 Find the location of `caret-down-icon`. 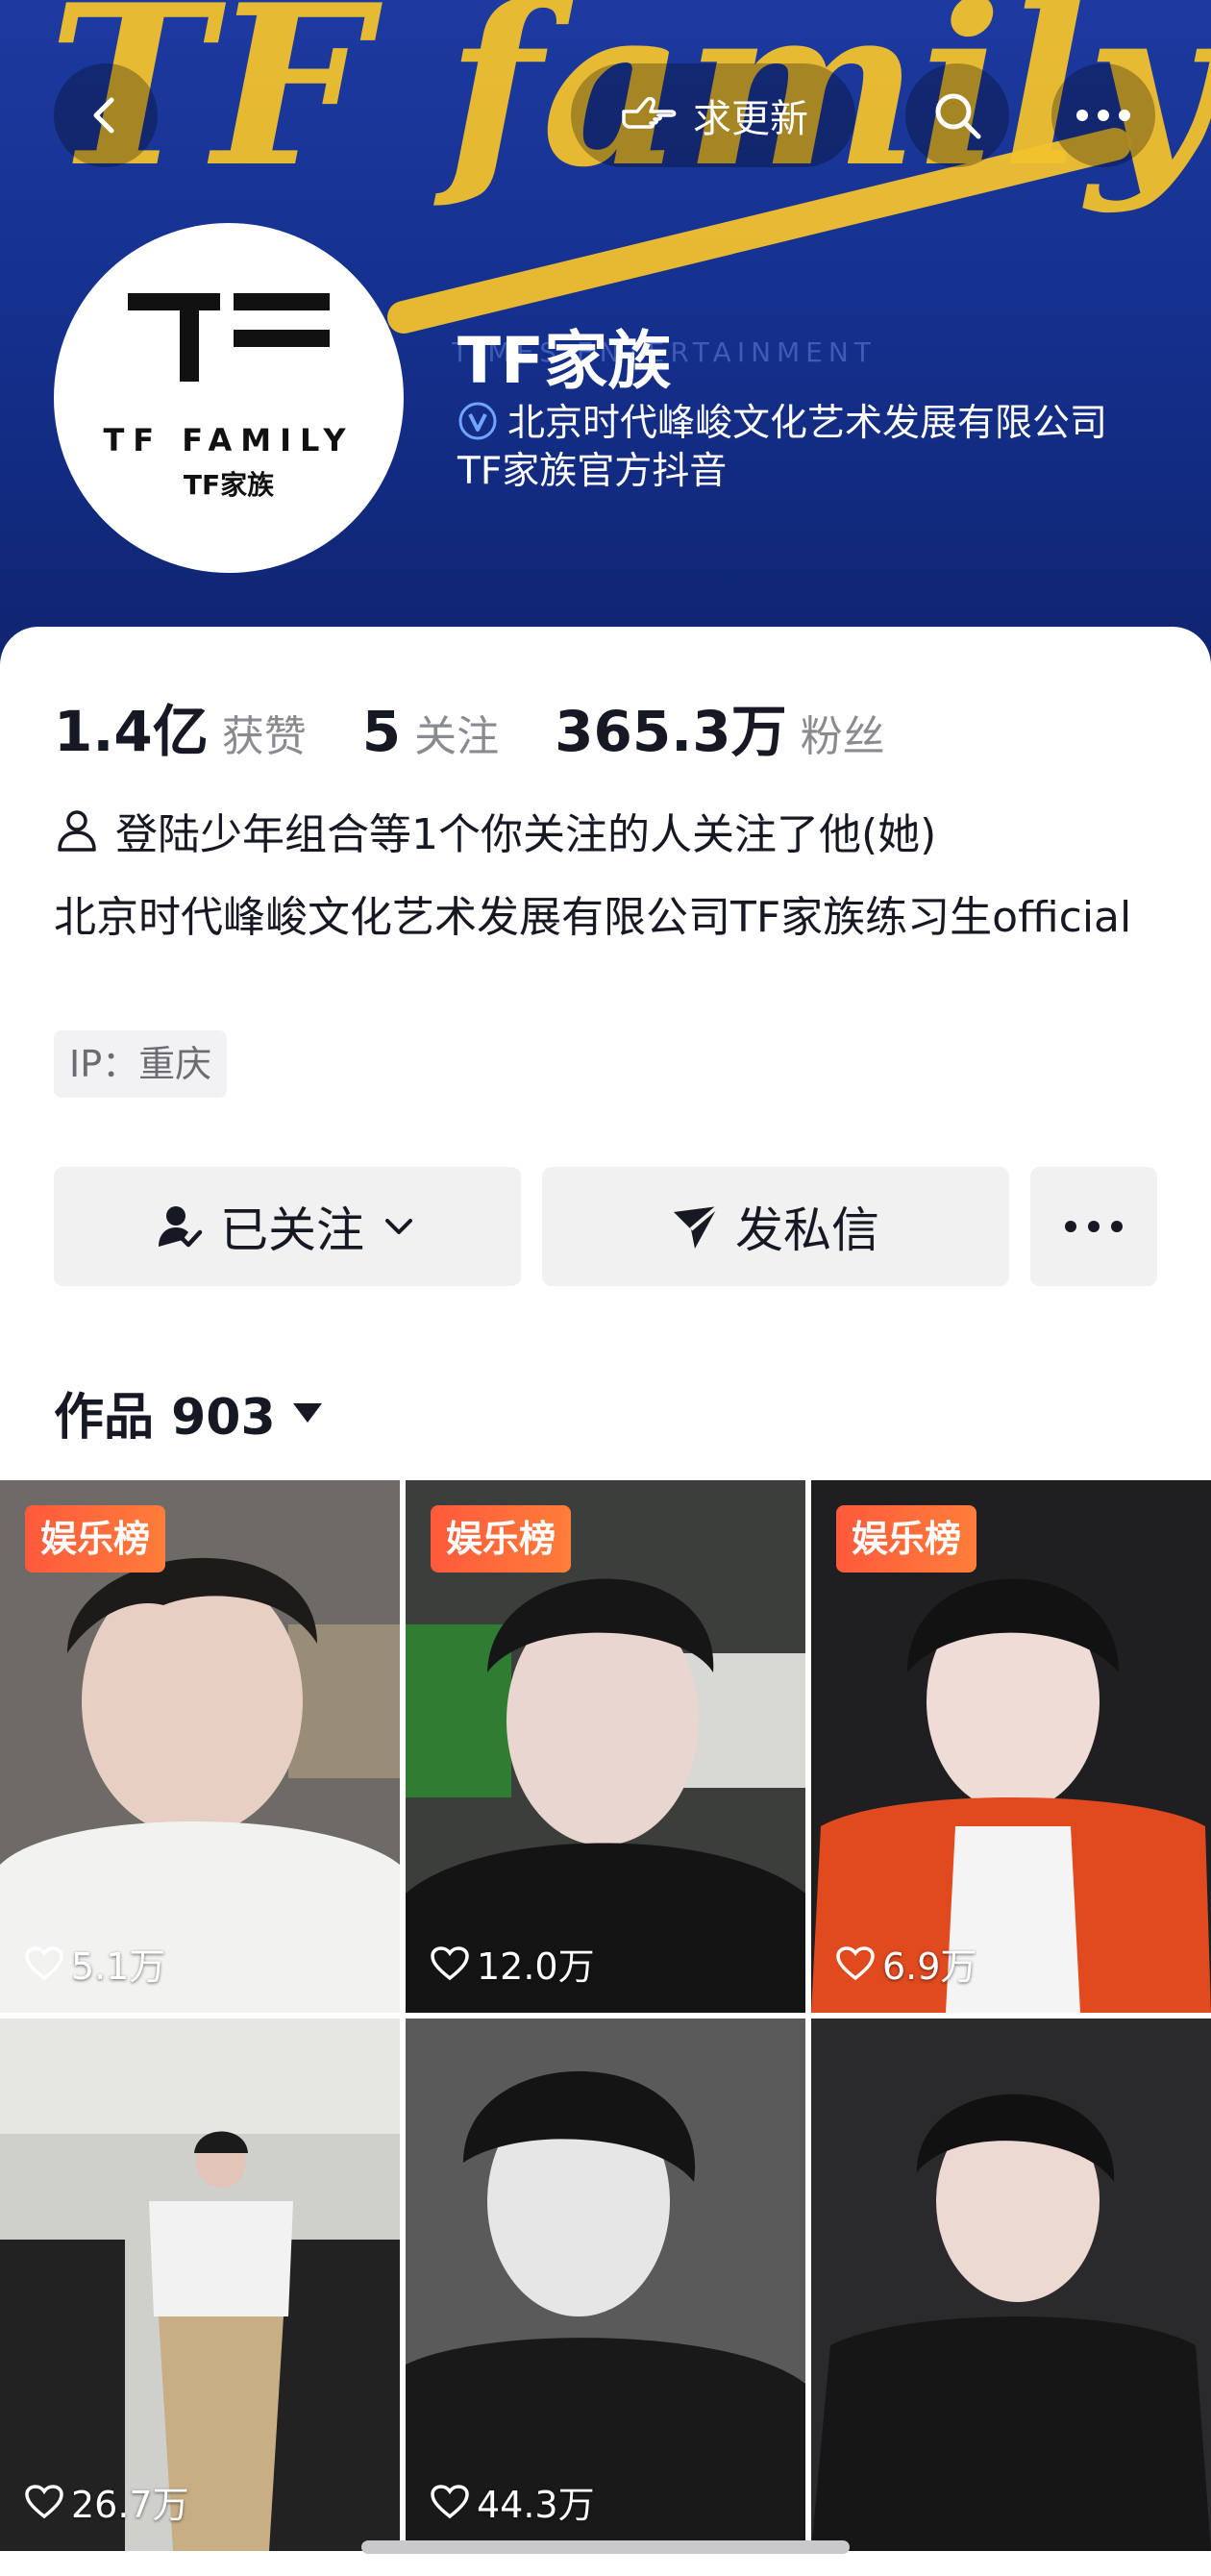

caret-down-icon is located at coordinates (307, 1413).